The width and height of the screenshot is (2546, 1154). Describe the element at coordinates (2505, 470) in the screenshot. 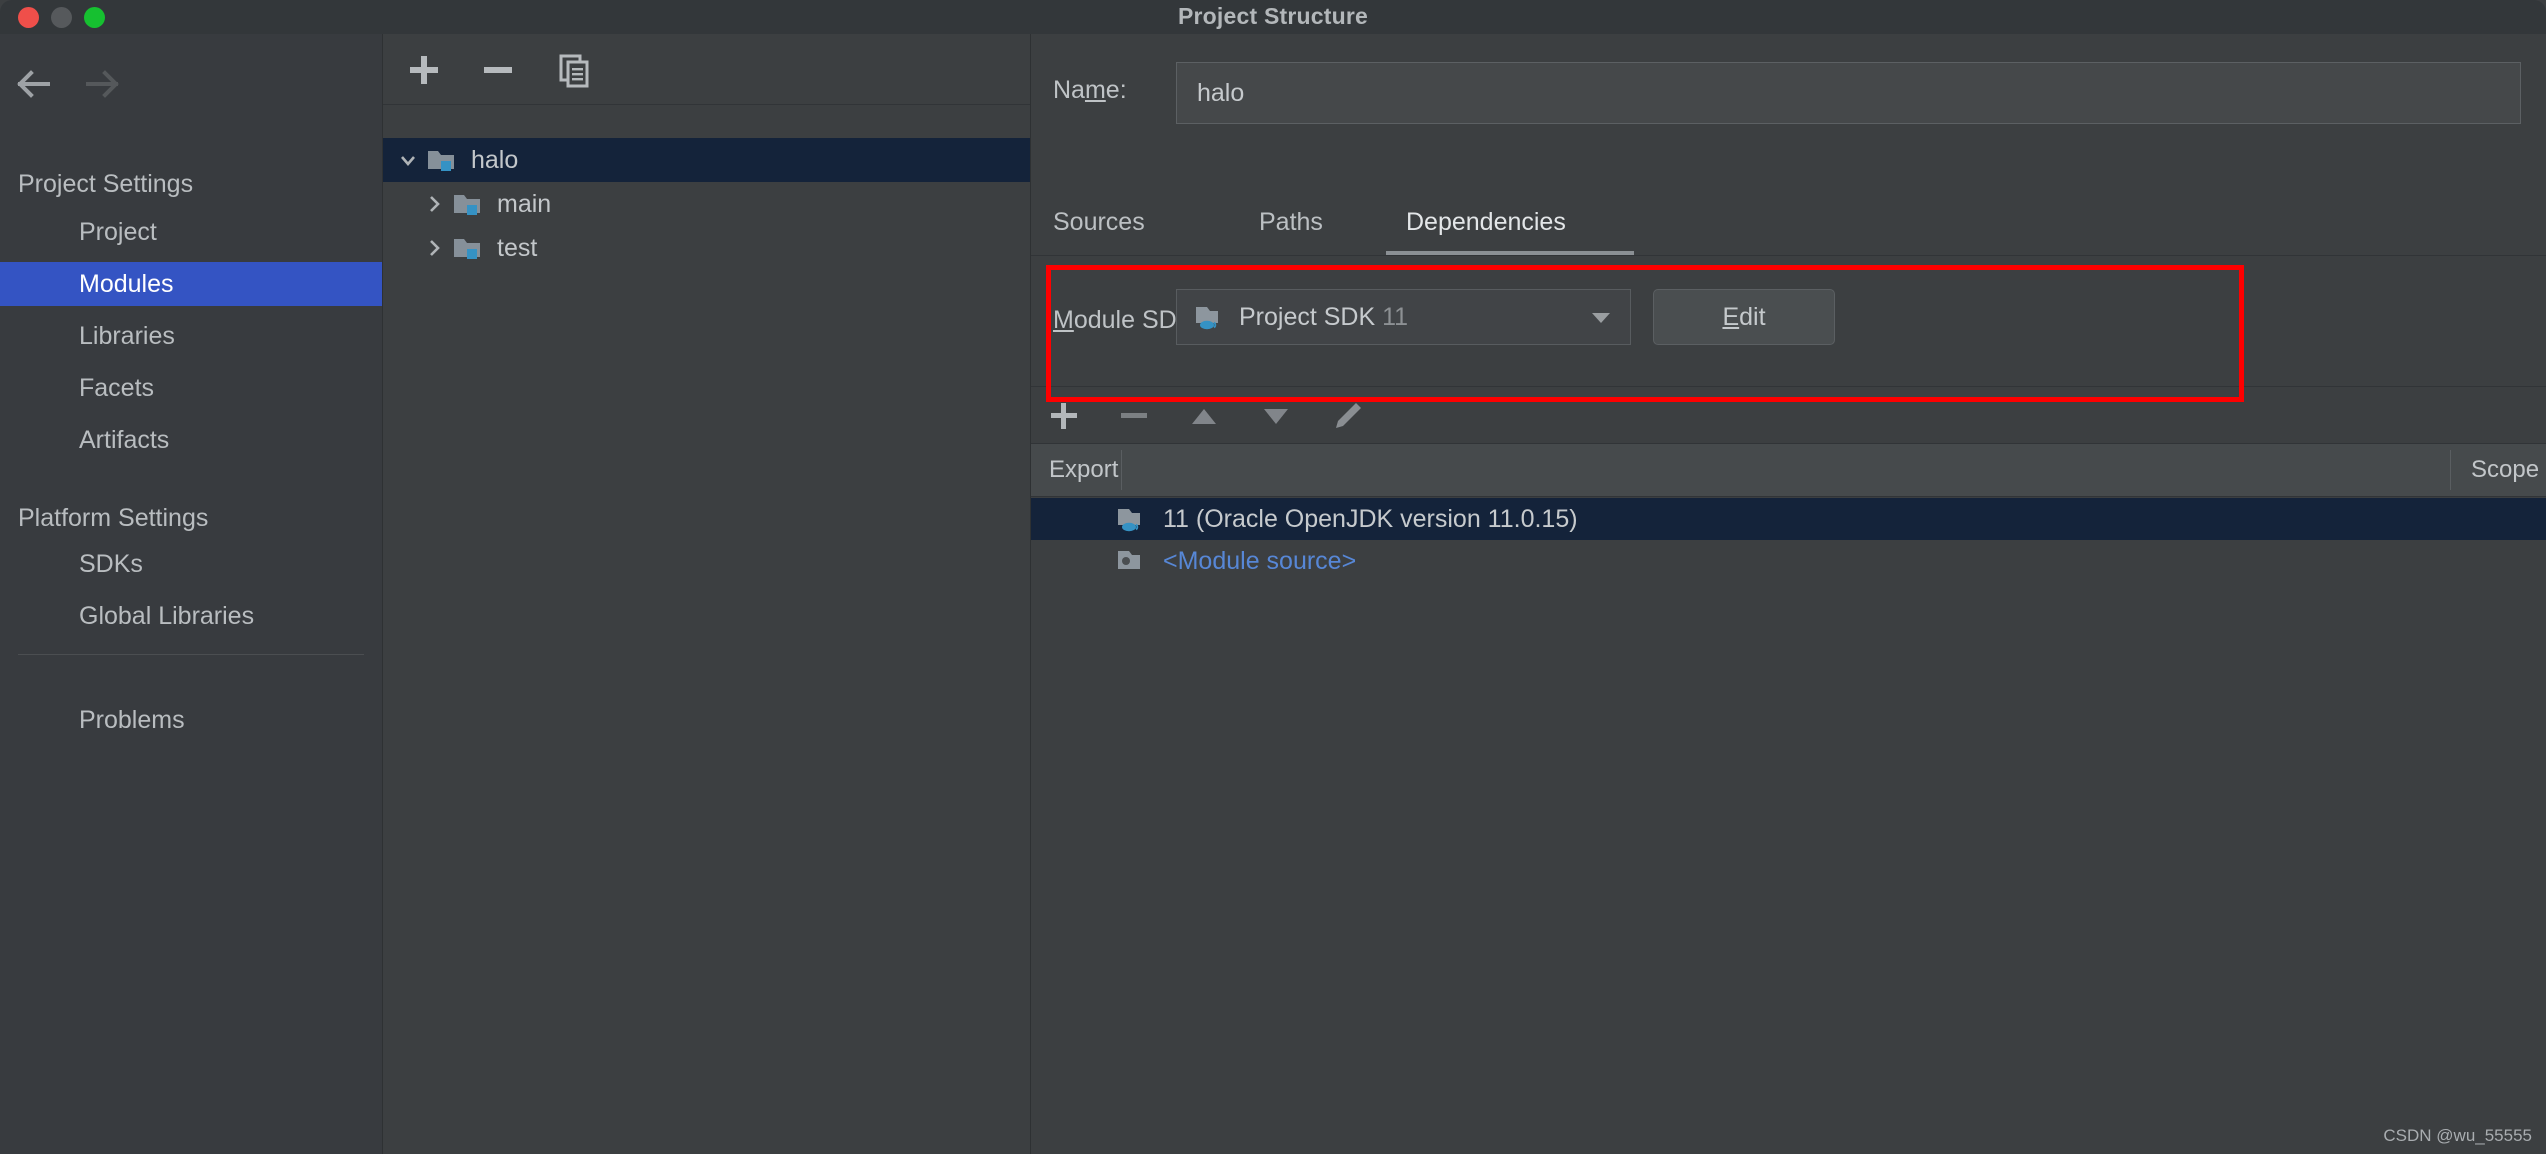

I see `column-header-scope: Scope` at that location.